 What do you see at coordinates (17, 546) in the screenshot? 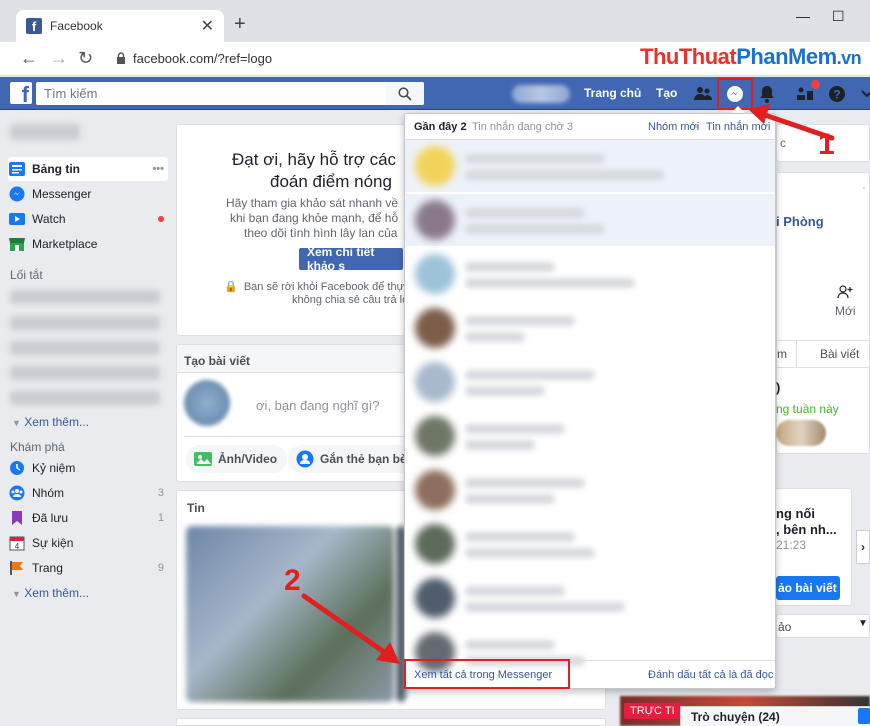
I see `svg-text: 4` at bounding box center [17, 546].